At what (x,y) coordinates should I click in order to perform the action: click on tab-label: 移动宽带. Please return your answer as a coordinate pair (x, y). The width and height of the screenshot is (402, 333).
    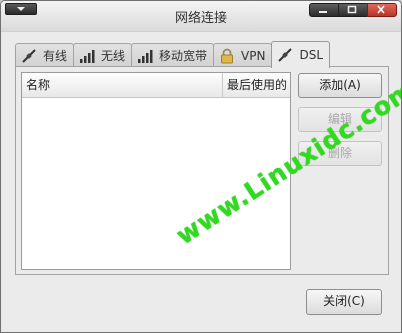
    Looking at the image, I should click on (183, 56).